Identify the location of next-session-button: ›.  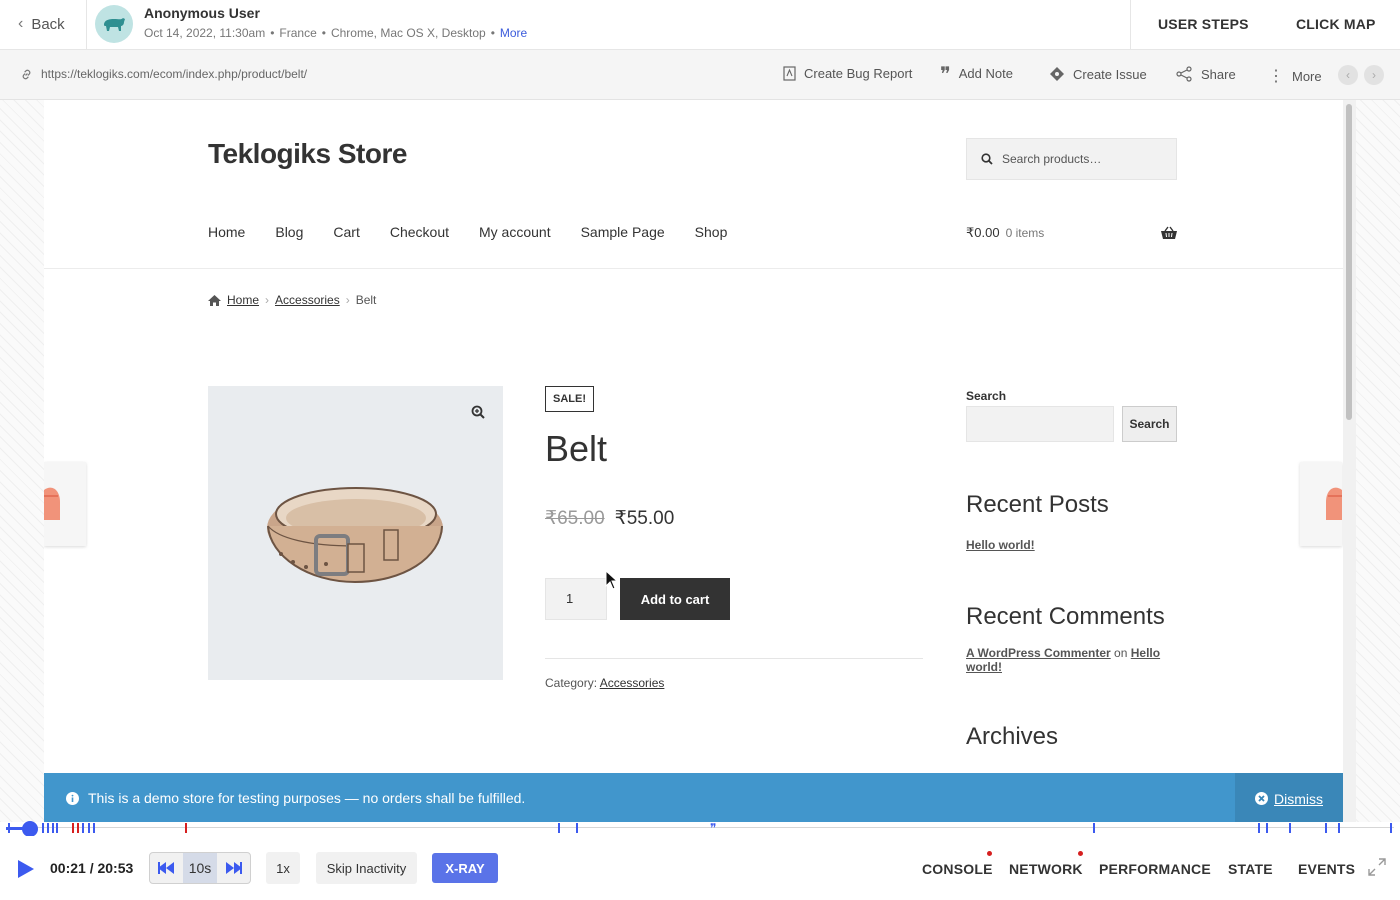
(1374, 75).